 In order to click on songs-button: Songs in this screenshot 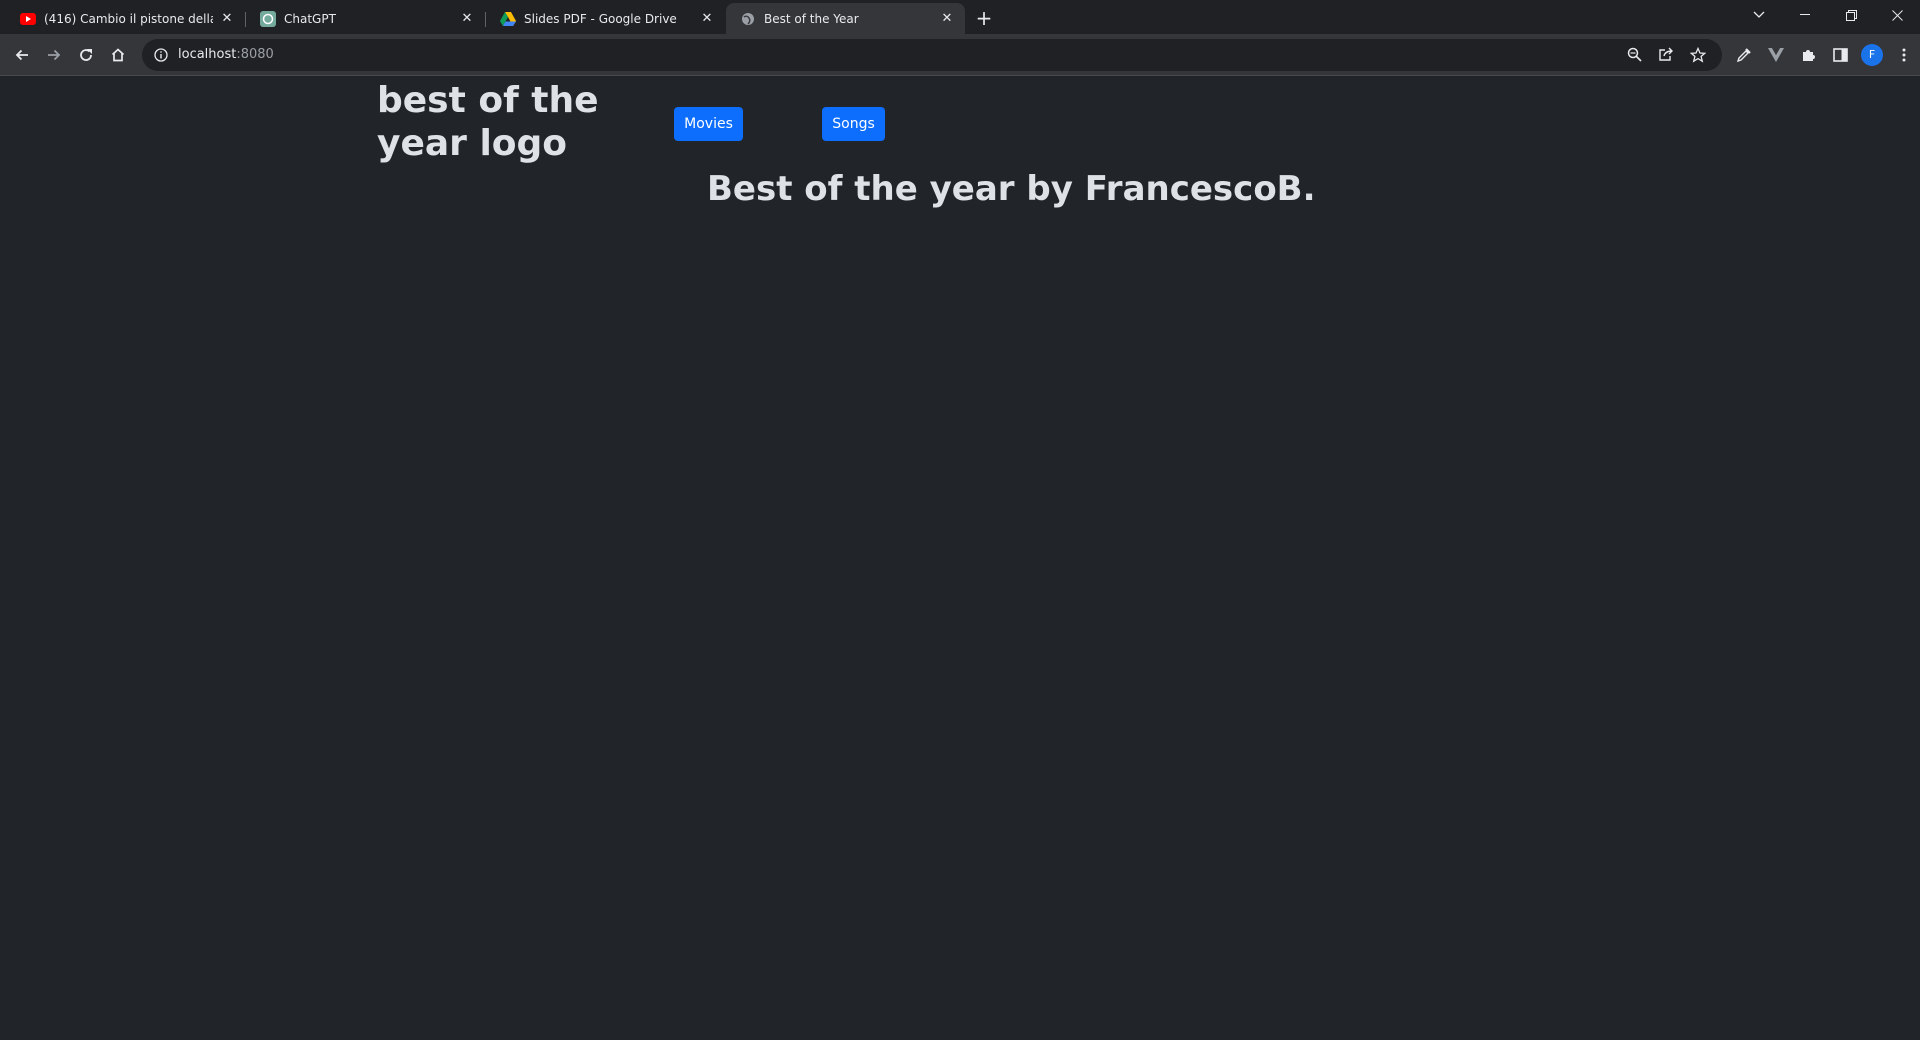, I will do `click(853, 124)`.